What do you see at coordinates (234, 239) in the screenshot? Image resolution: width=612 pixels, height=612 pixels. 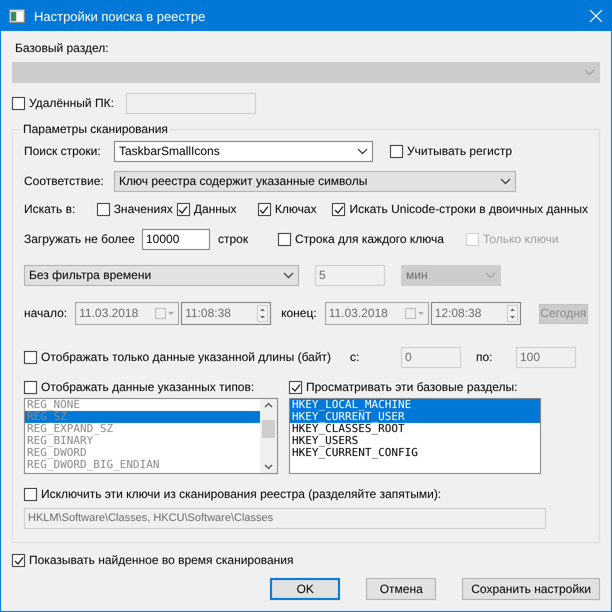 I see `unit-label: строк` at bounding box center [234, 239].